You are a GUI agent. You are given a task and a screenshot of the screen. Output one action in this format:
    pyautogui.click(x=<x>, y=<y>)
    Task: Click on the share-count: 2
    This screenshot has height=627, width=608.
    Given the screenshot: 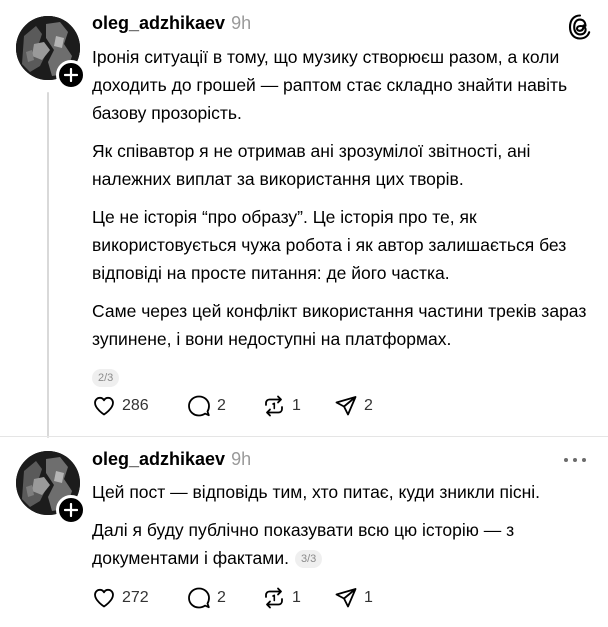 What is the action you would take?
    pyautogui.click(x=368, y=405)
    